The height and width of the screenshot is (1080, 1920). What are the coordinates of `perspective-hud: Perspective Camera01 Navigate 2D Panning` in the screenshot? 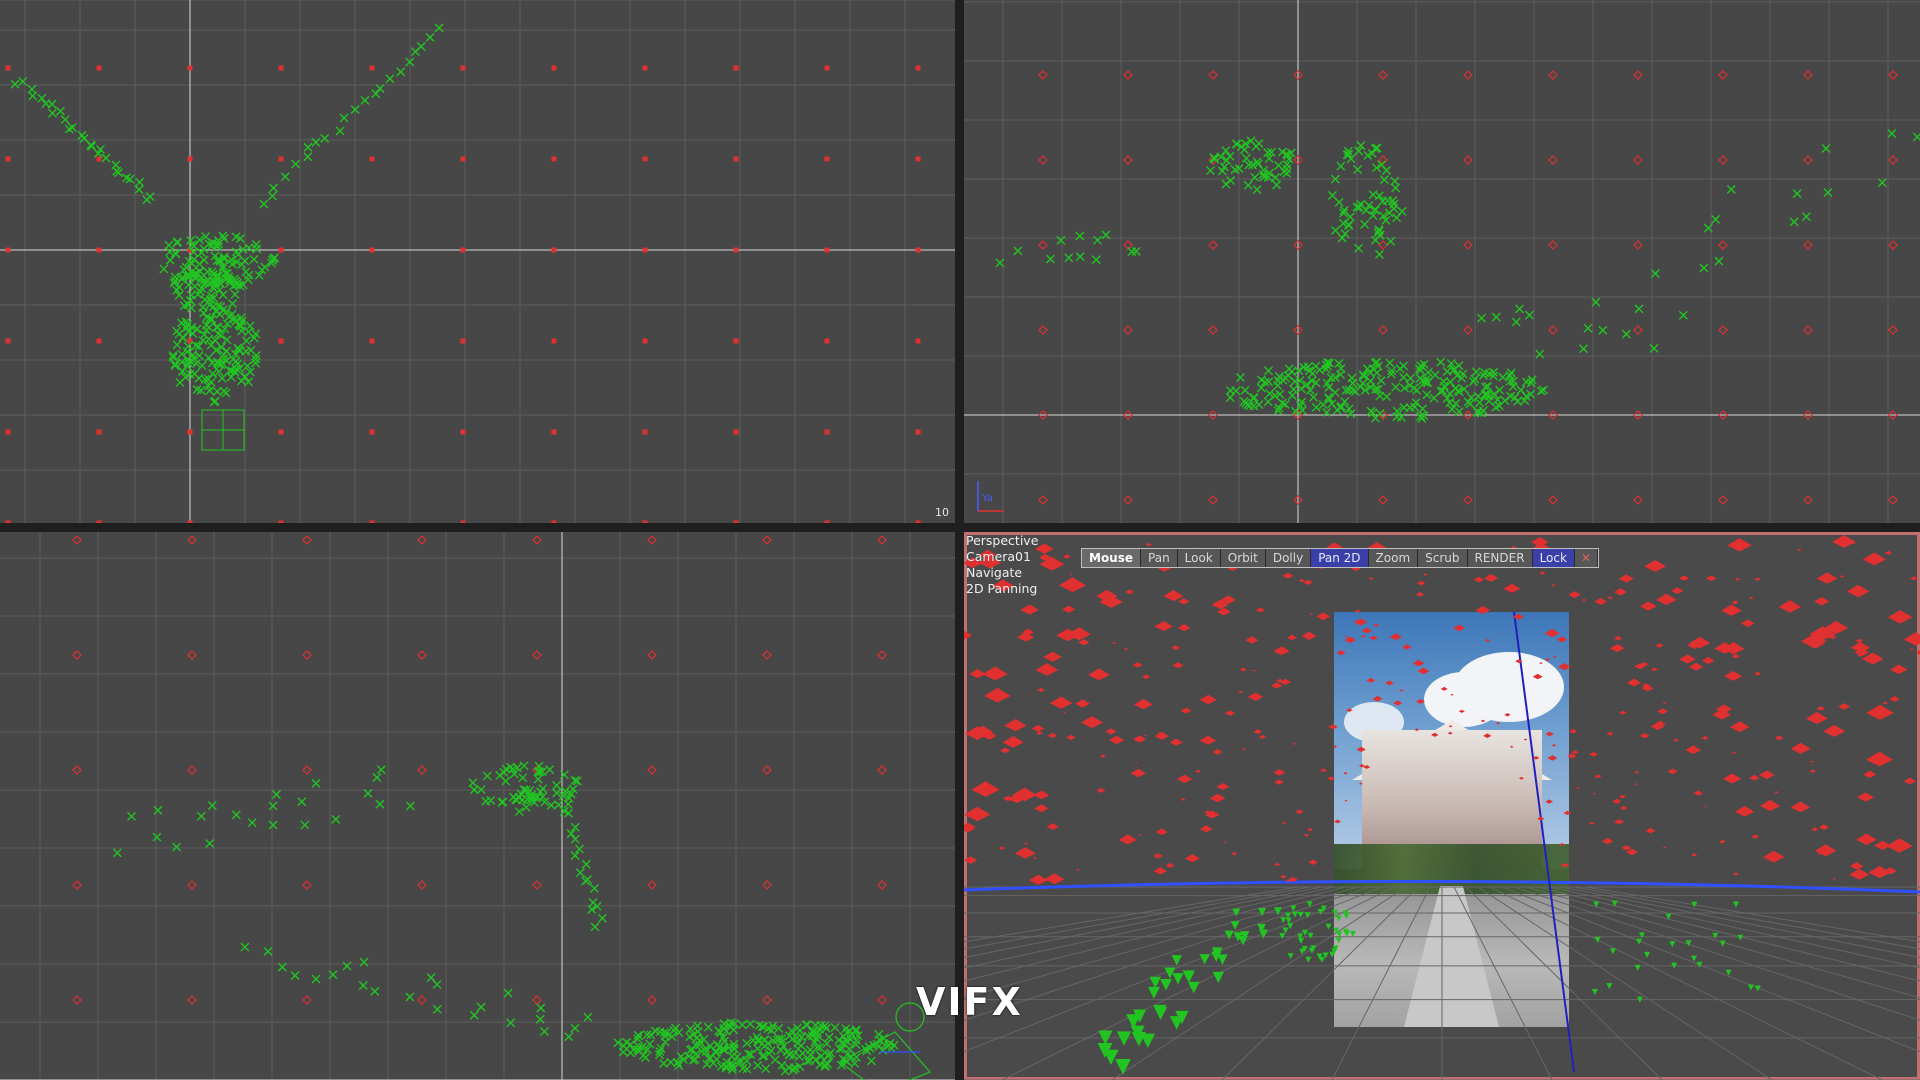 It's located at (1002, 565).